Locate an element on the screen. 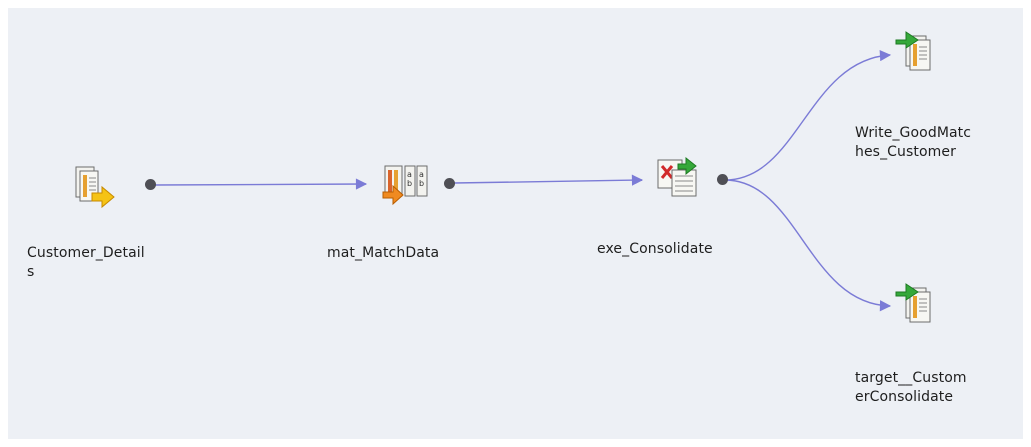  node-label: Write_GoodMatc hes_Customer is located at coordinates (913, 142).